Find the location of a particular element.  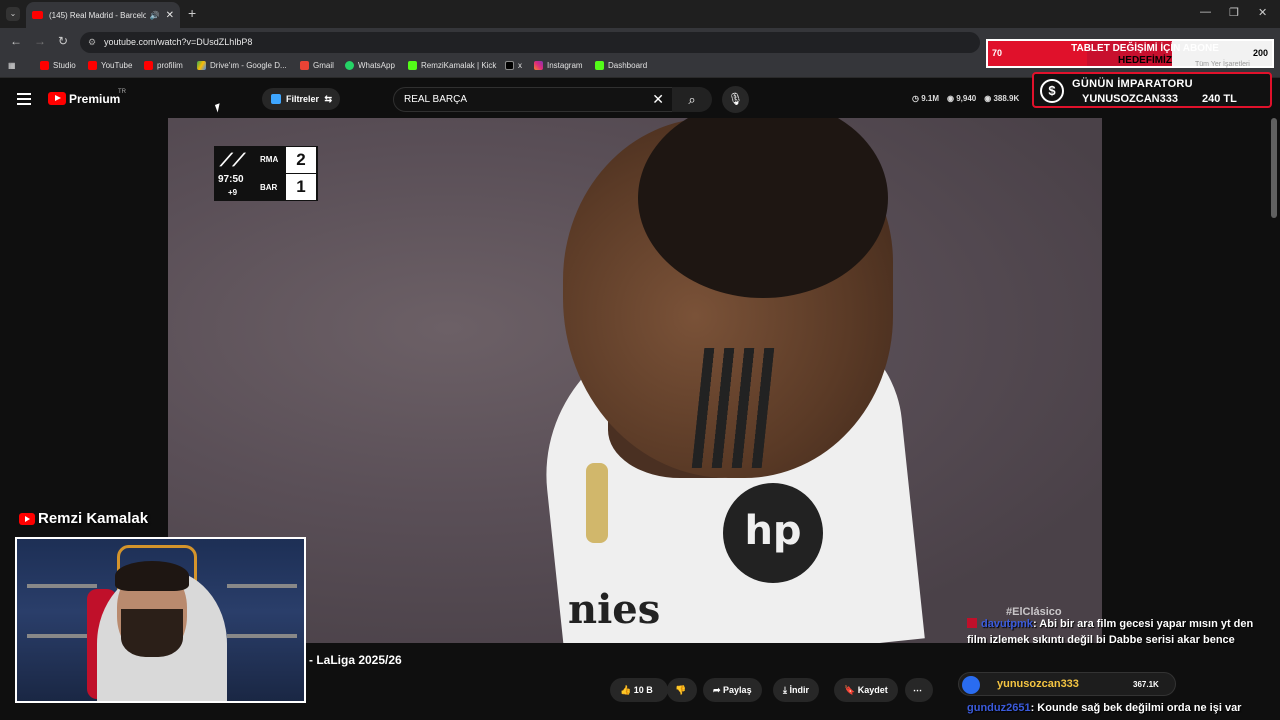

chat-text: : Kounde sağ bek değilmi orda ne işi var is located at coordinates (1136, 708).